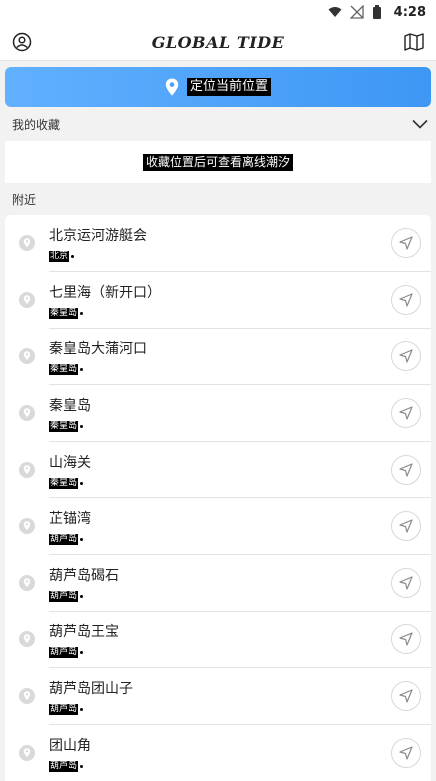 This screenshot has height=781, width=436. Describe the element at coordinates (218, 470) in the screenshot. I see `list-item: 山海关 秦皇岛` at that location.